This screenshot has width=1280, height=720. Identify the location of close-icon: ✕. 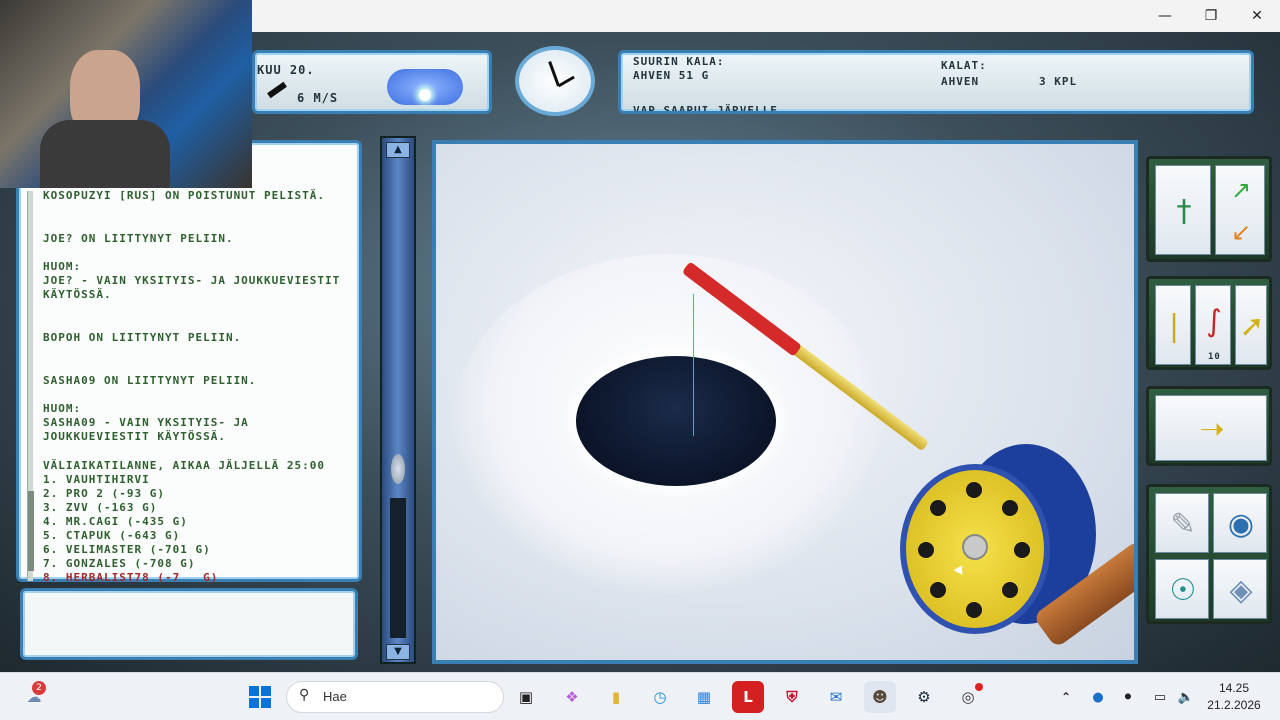
(1257, 16).